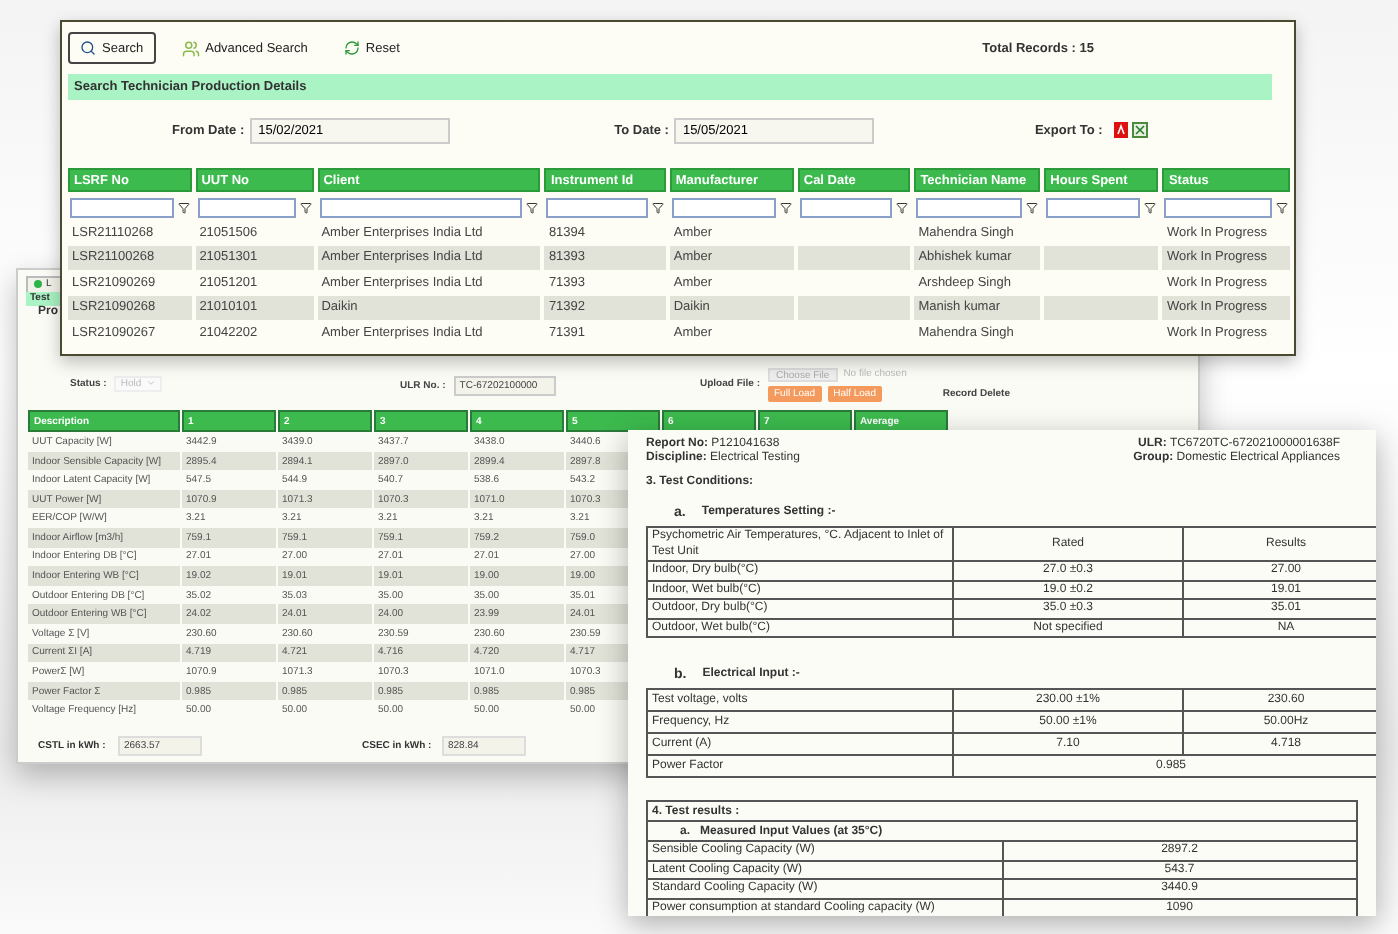 This screenshot has width=1398, height=934. I want to click on chevron-icon, so click(150, 383).